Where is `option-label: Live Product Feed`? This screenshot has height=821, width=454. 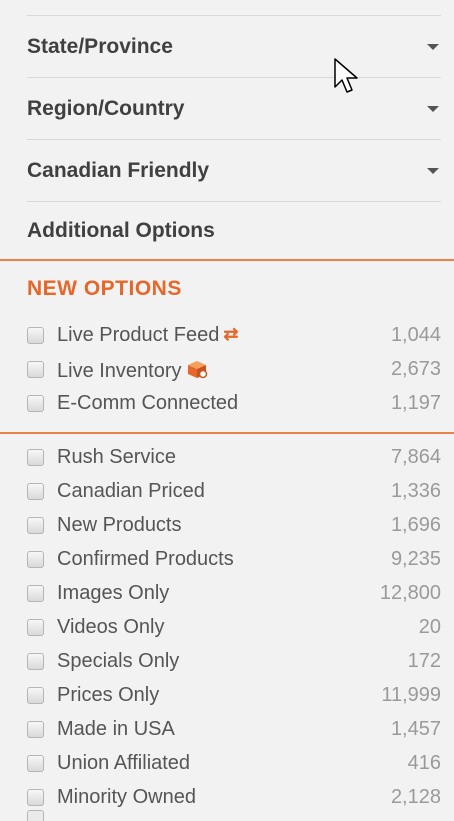
option-label: Live Product Feed is located at coordinates (138, 335).